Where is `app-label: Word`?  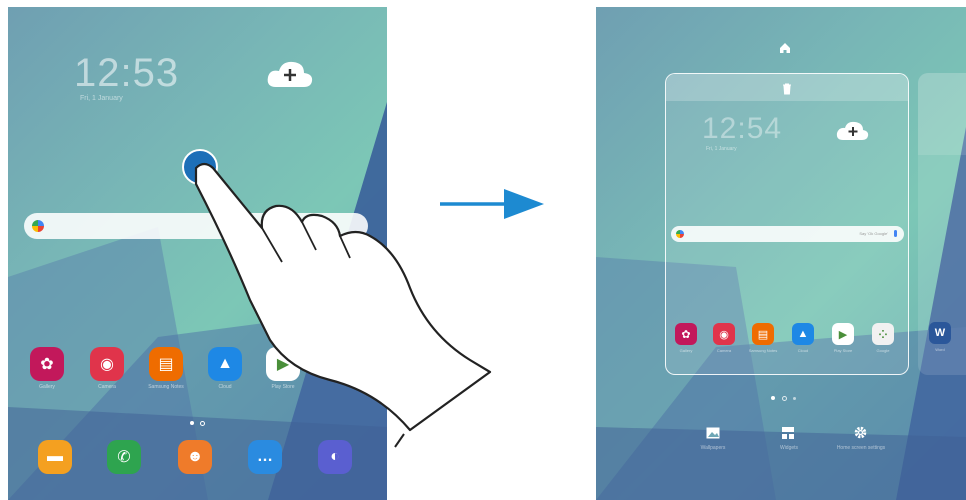 app-label: Word is located at coordinates (940, 349).